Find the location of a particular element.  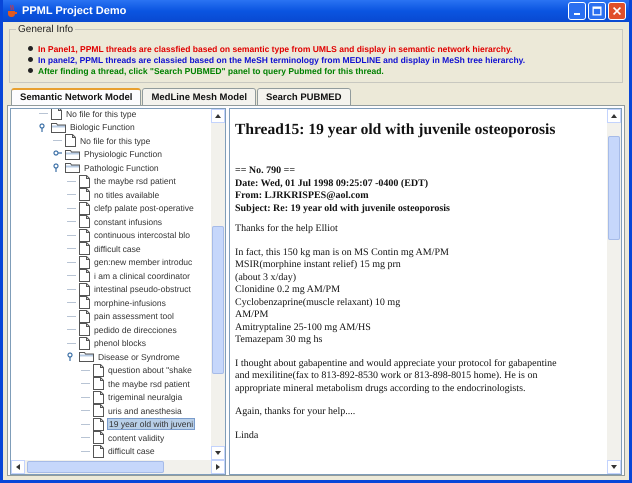

tree-item: Physiologic Function is located at coordinates (123, 154).